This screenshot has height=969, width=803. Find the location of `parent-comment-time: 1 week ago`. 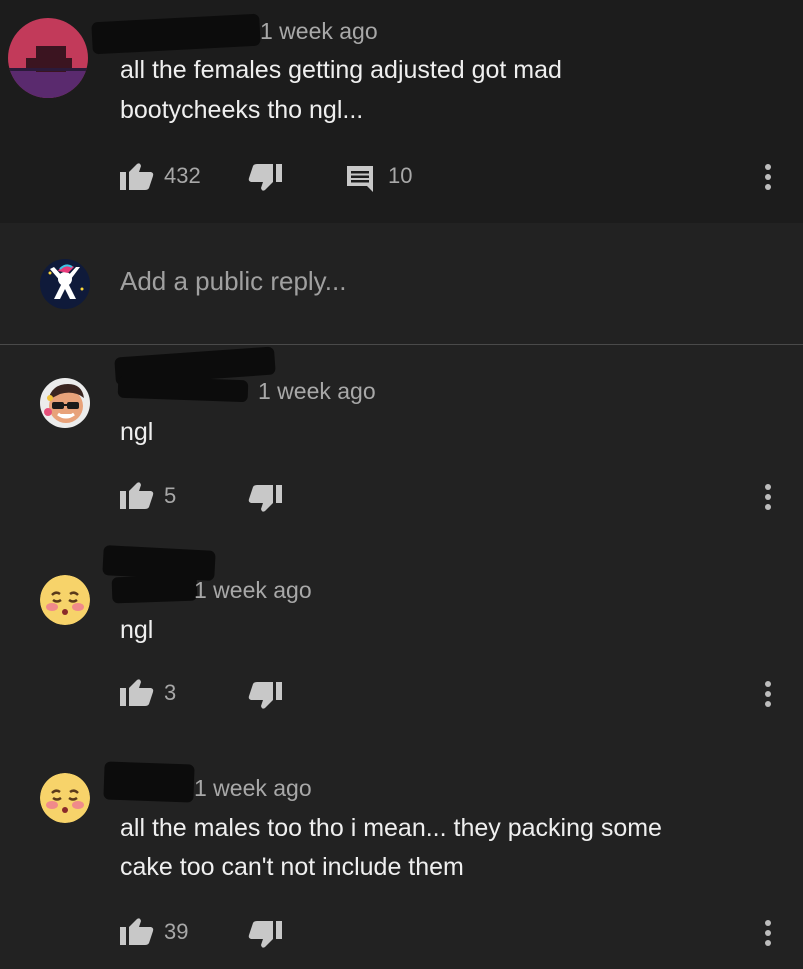

parent-comment-time: 1 week ago is located at coordinates (319, 31).